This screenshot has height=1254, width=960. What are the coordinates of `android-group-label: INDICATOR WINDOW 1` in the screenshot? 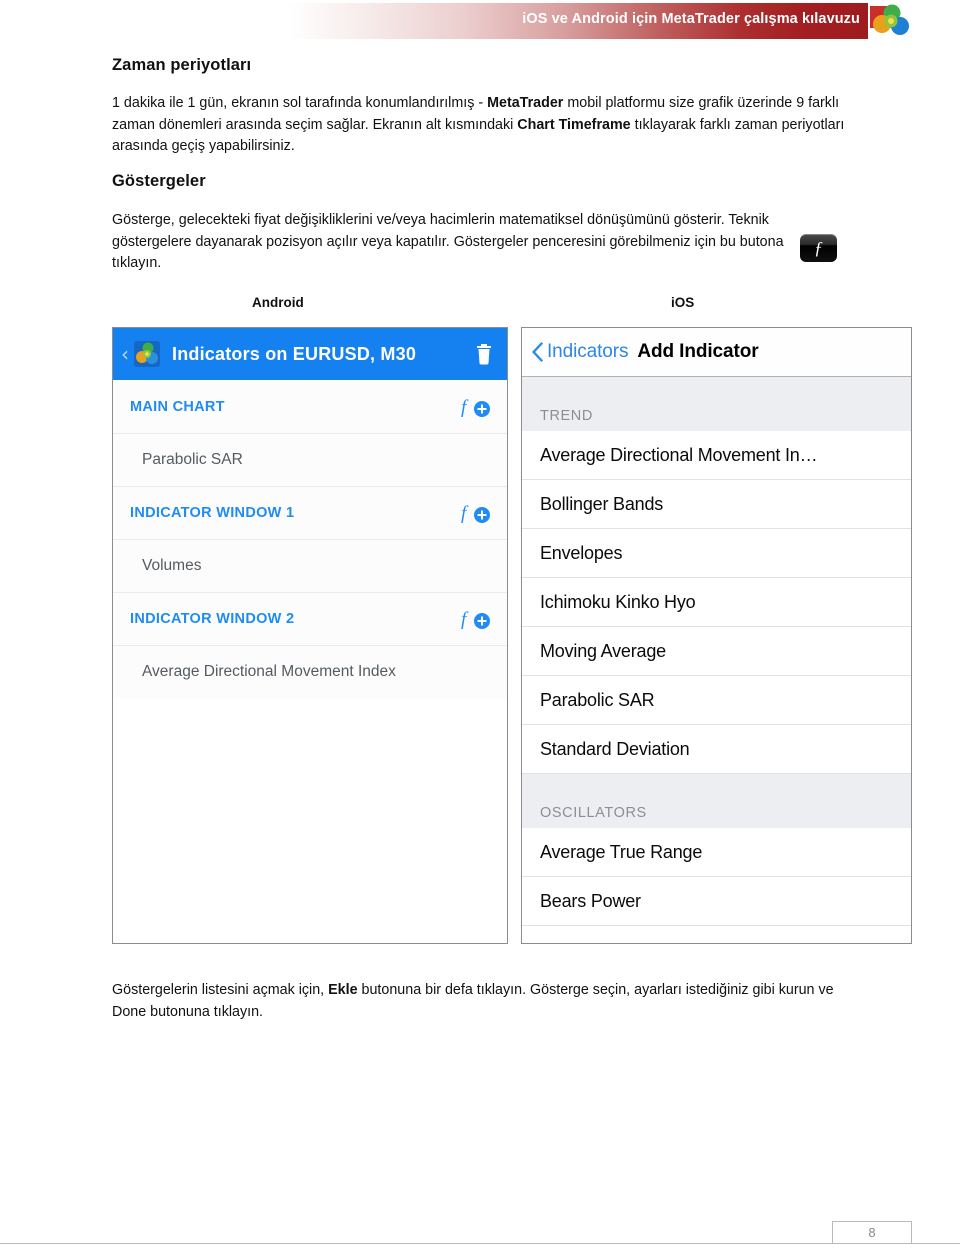 It's located at (212, 513).